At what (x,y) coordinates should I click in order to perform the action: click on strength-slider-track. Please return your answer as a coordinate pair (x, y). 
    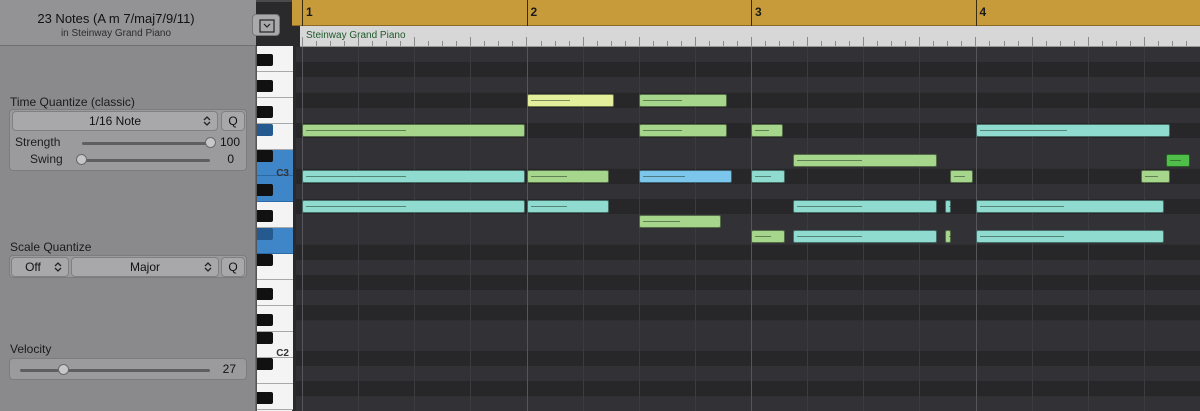
    Looking at the image, I should click on (146, 143).